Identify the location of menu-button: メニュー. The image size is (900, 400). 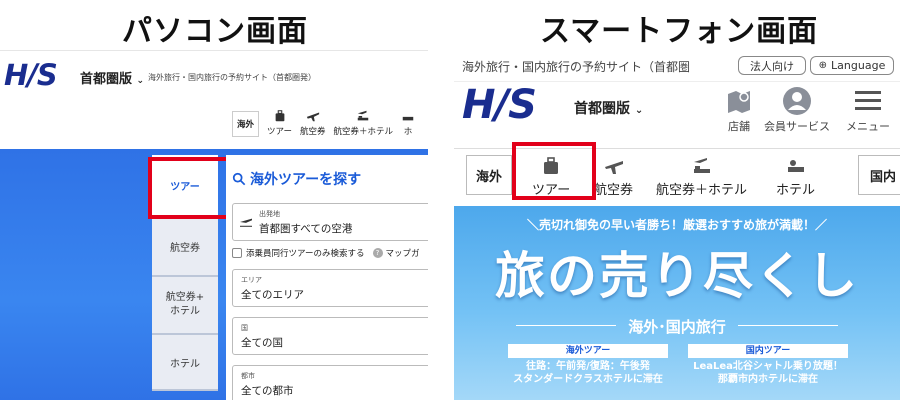
(868, 110).